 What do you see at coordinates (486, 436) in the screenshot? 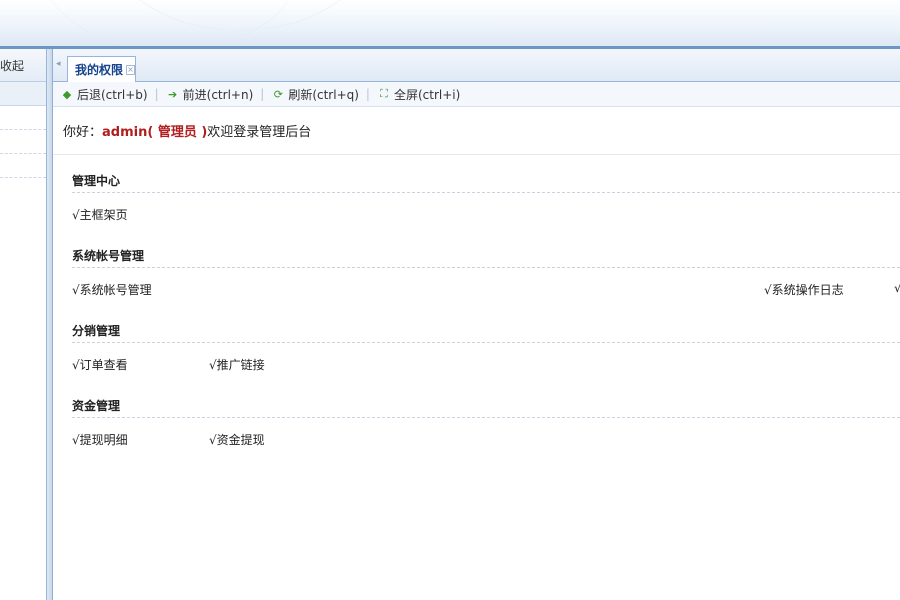
I see `permission-row: √提现明细 √资金提现` at bounding box center [486, 436].